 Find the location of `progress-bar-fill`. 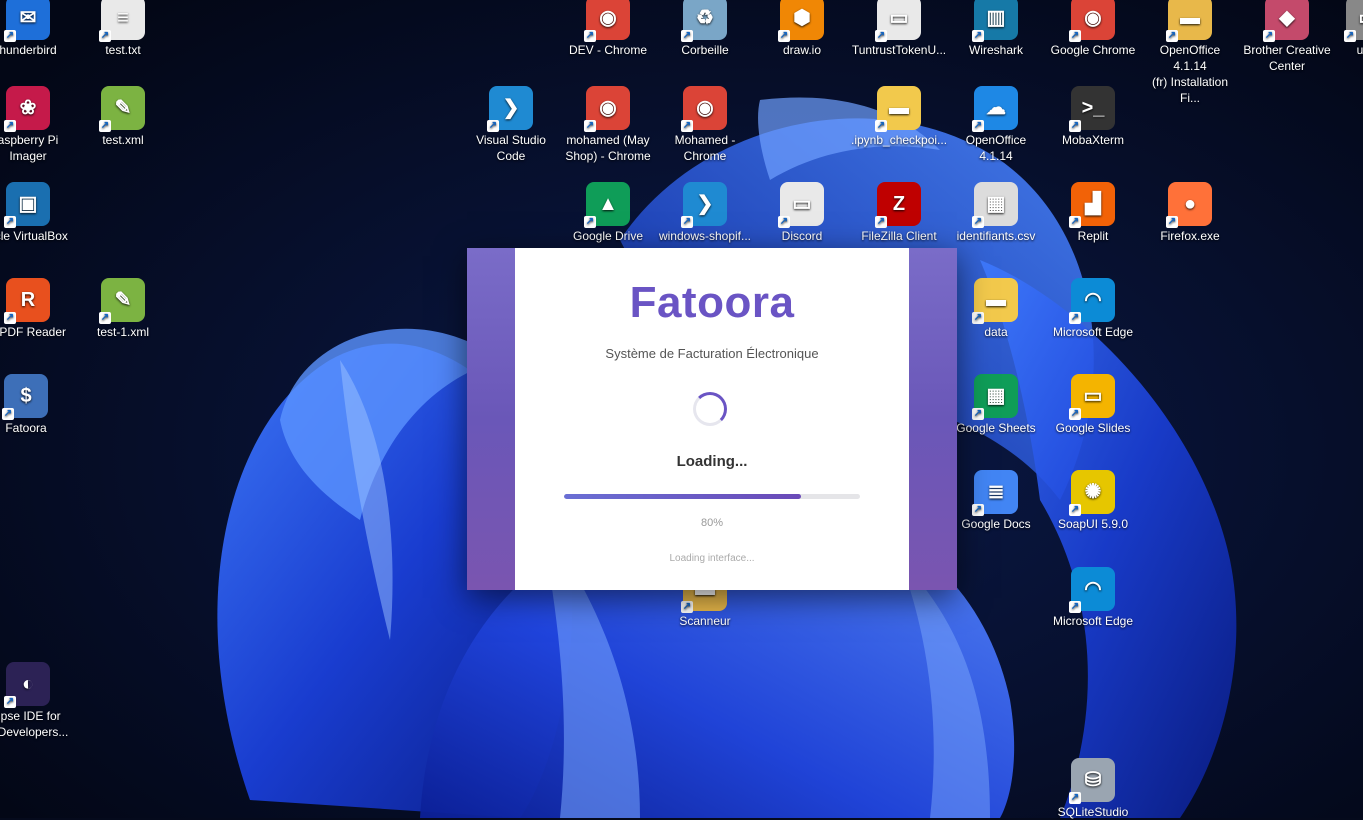

progress-bar-fill is located at coordinates (682, 496).